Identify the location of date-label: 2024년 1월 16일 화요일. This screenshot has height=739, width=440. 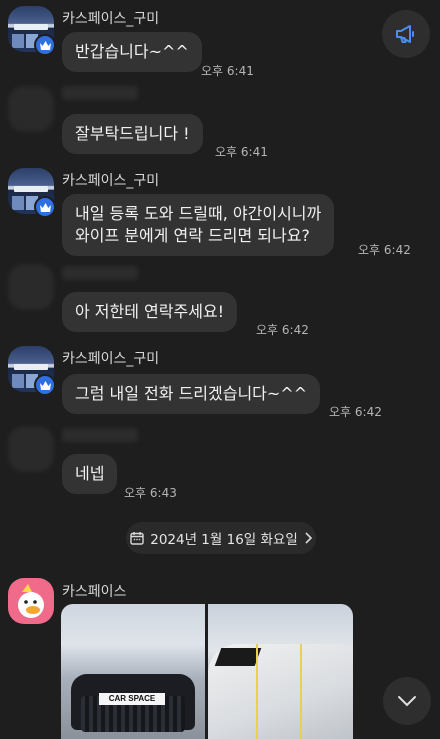
(224, 540).